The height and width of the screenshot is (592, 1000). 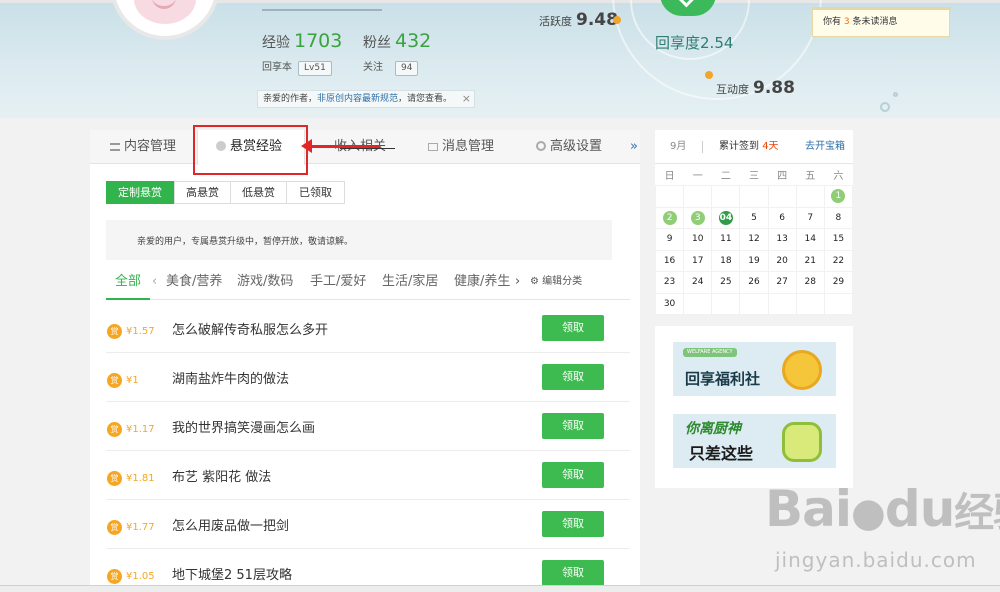 I want to click on calendar-day: 04, so click(x=726, y=217).